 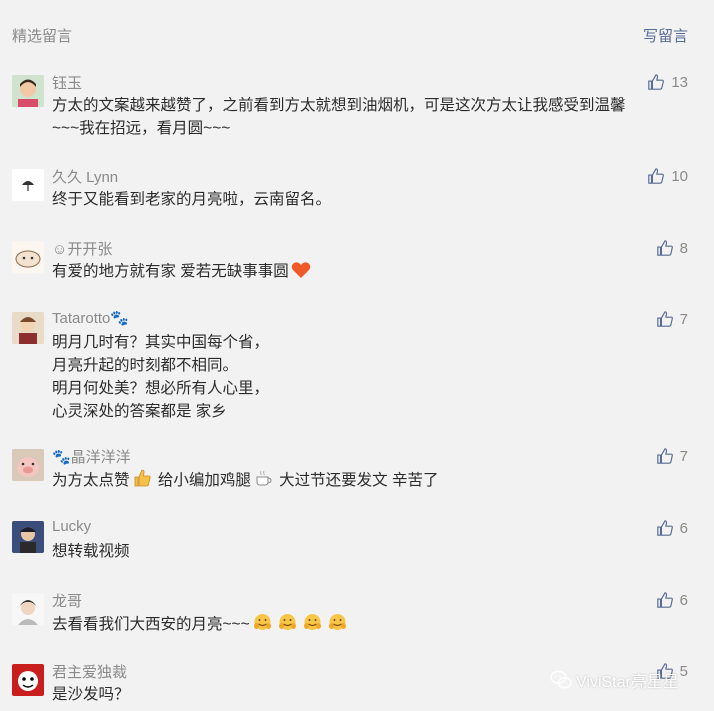 I want to click on comment-line: 心灵深处的答案都是 家乡, so click(x=139, y=411).